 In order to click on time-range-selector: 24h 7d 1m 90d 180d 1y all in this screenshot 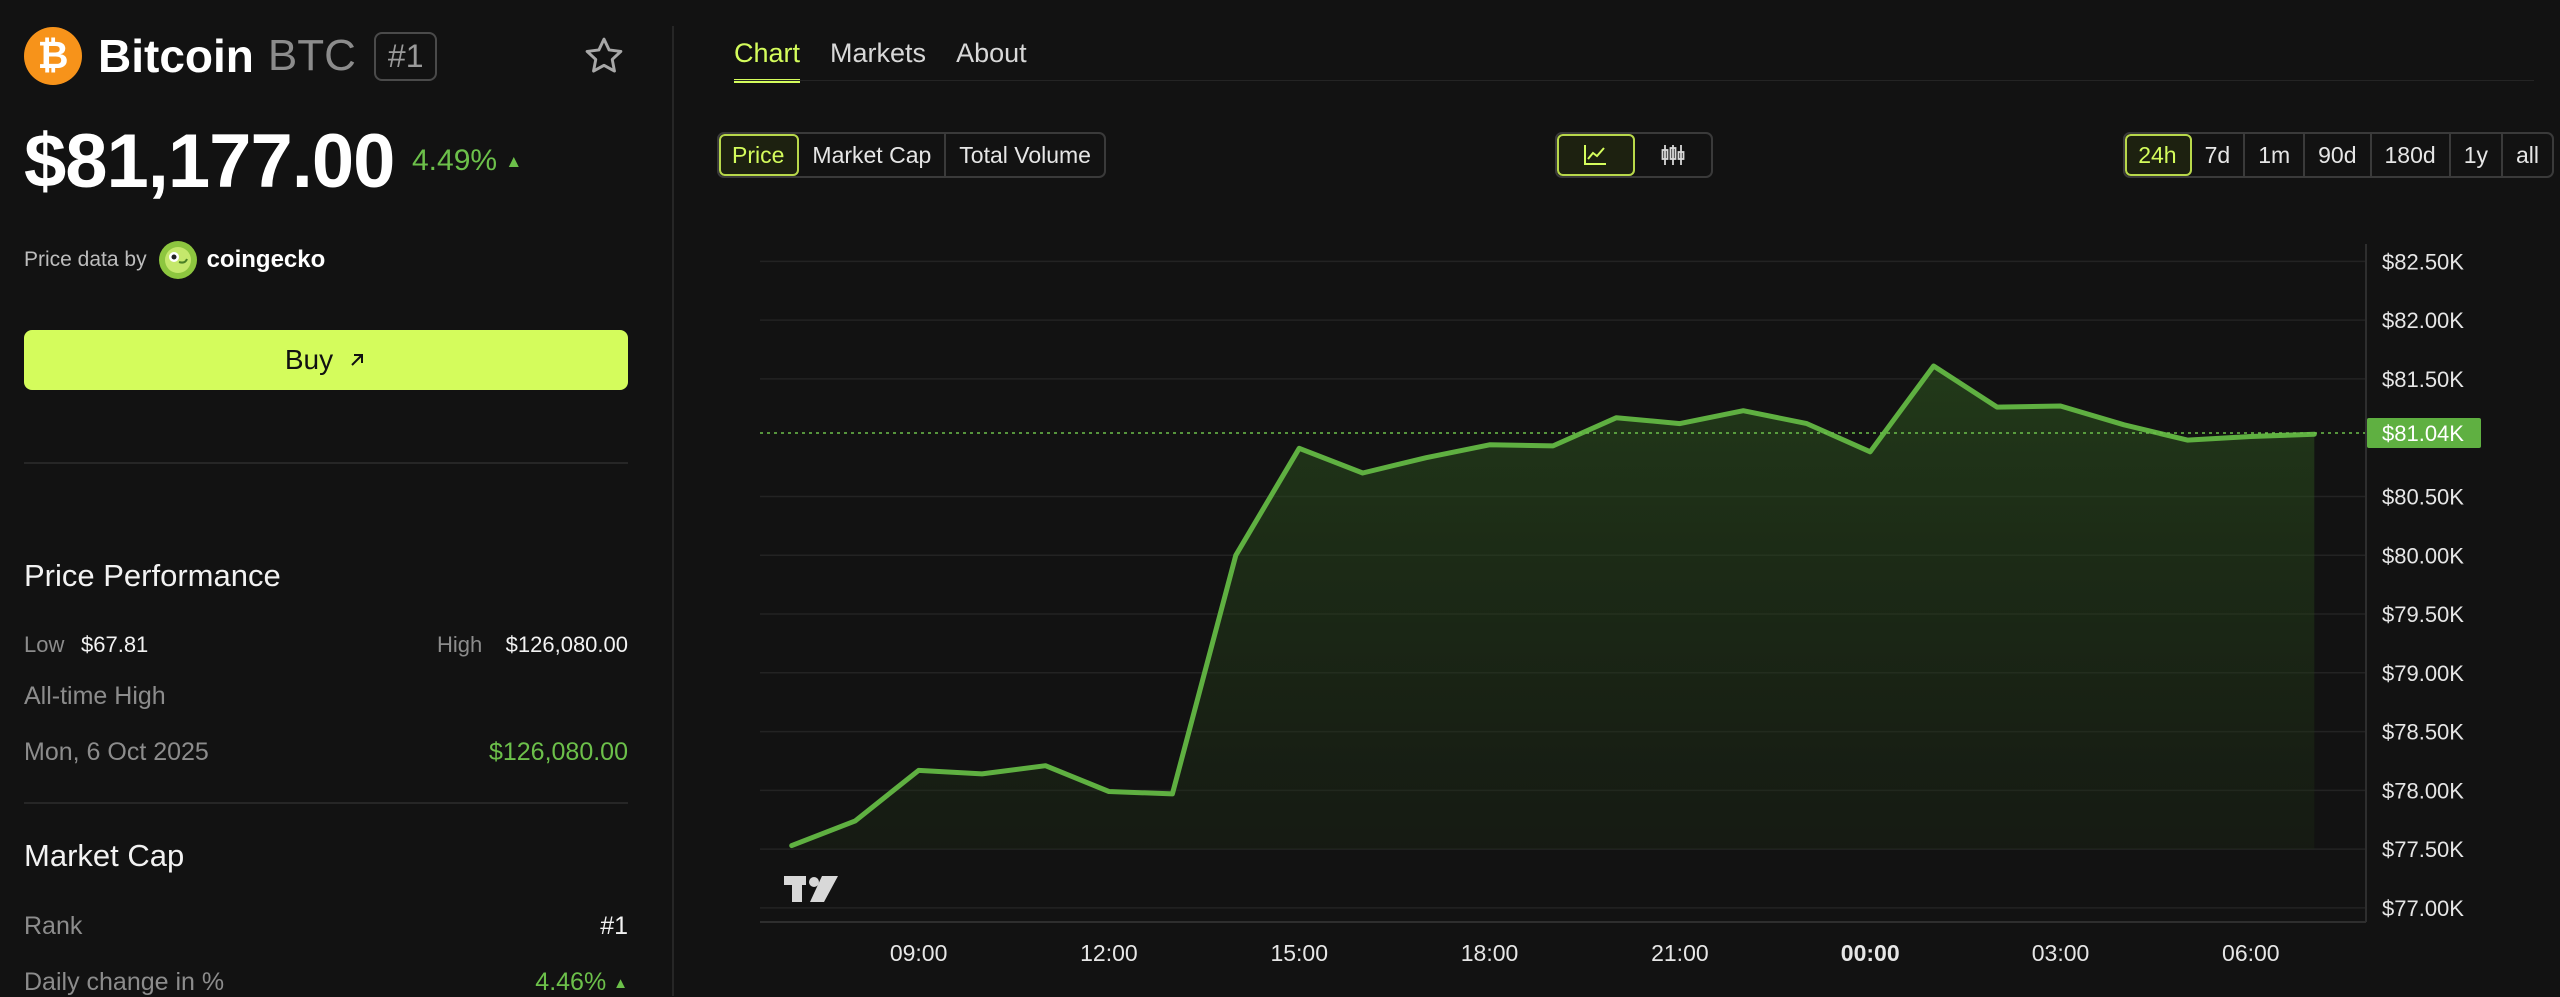, I will do `click(2338, 155)`.